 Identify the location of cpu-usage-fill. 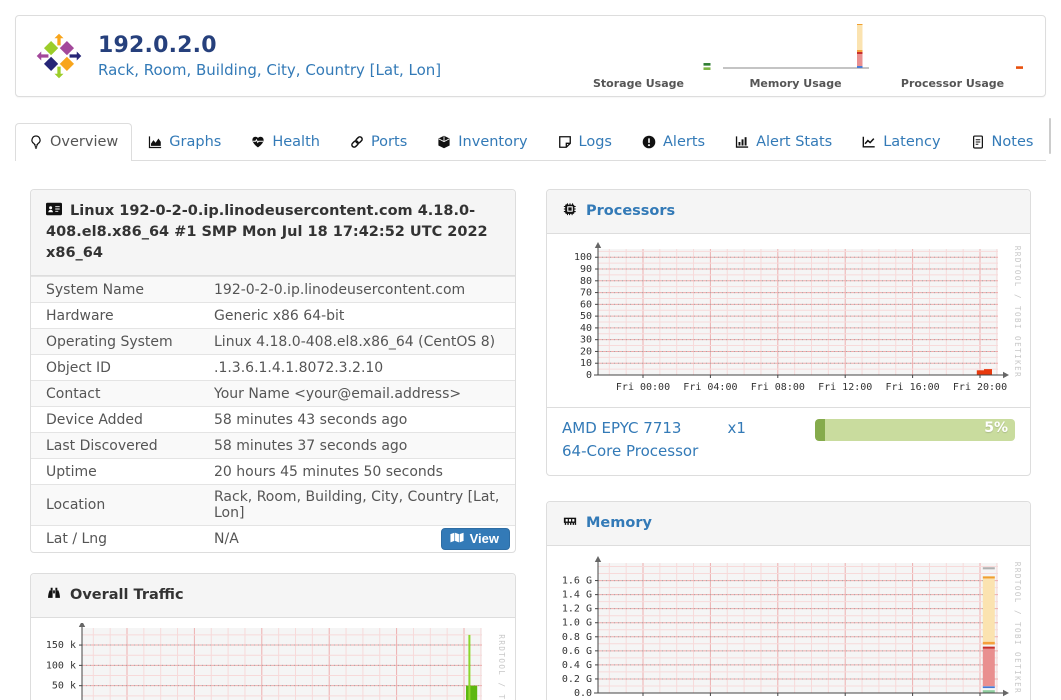
(820, 430).